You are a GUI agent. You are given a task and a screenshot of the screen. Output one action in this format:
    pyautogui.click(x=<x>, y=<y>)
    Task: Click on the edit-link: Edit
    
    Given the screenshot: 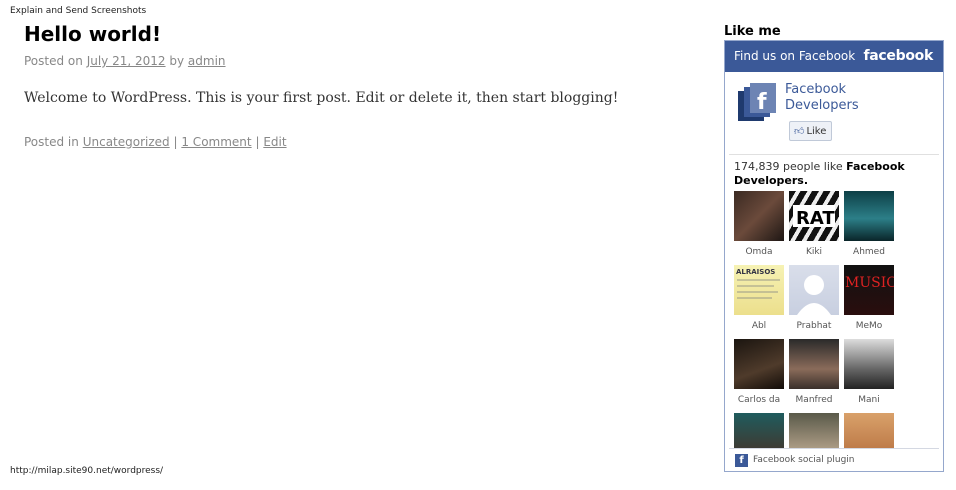 What is the action you would take?
    pyautogui.click(x=274, y=142)
    